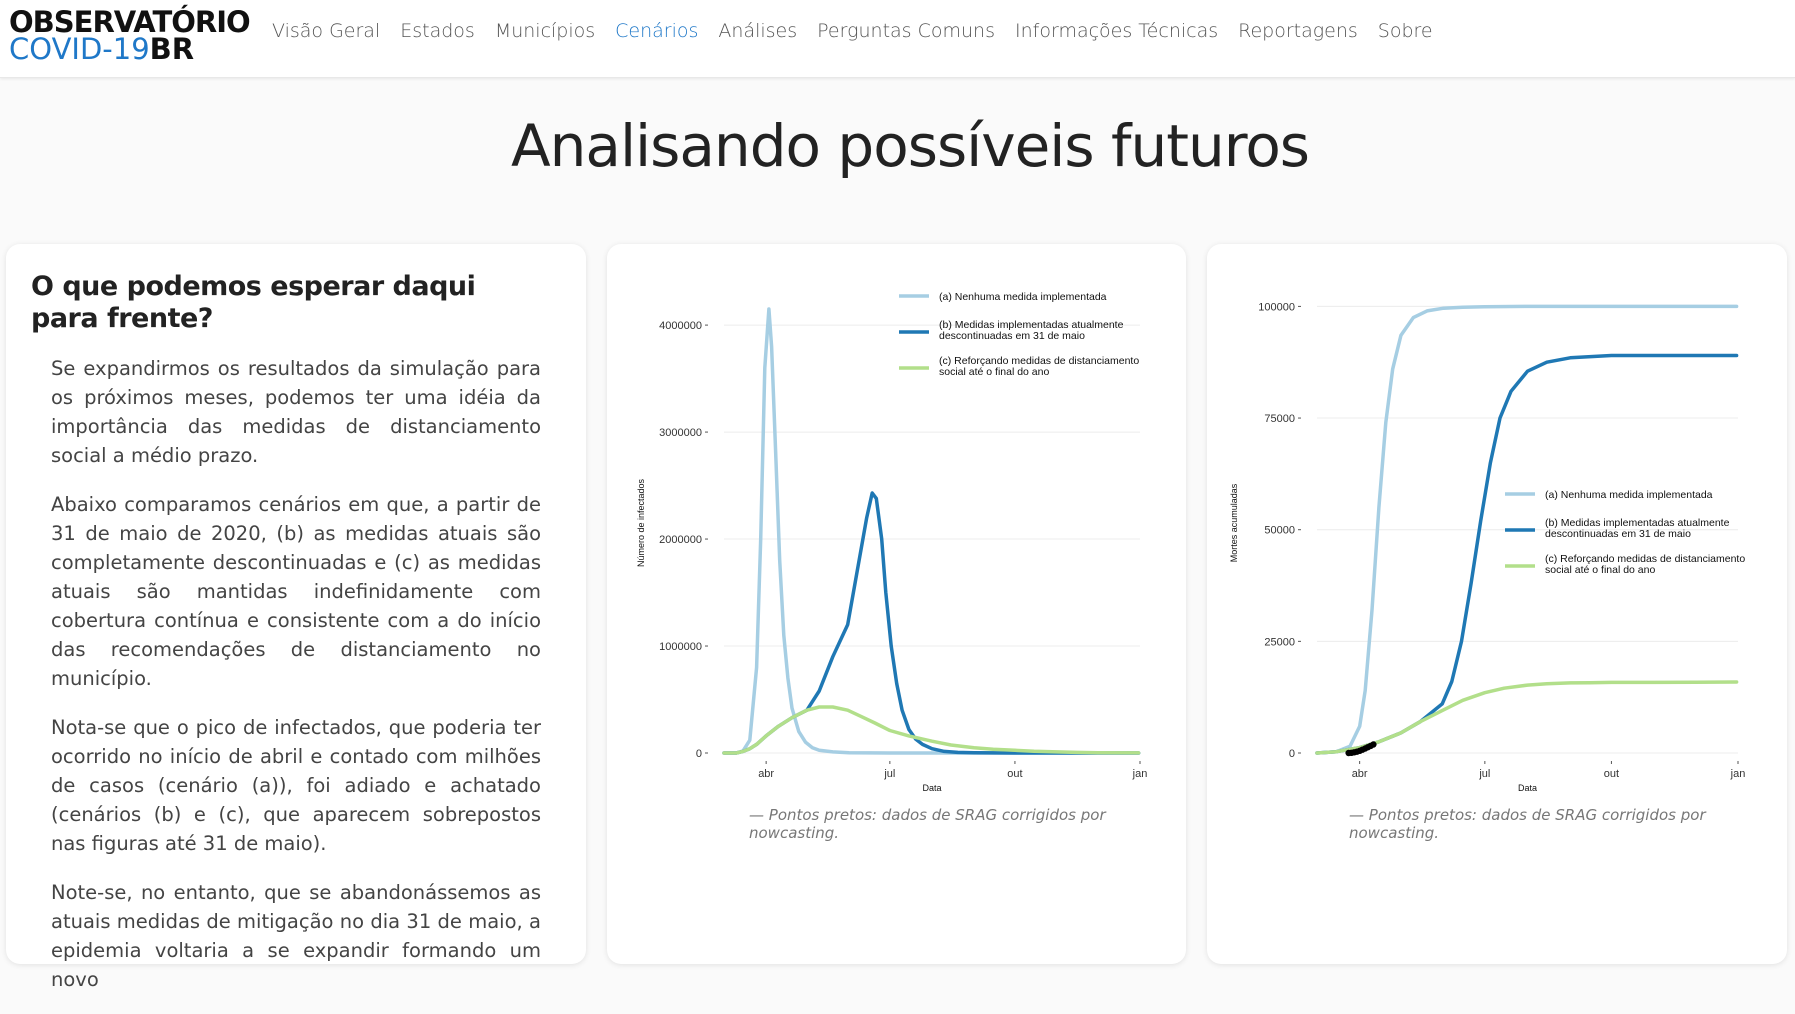 This screenshot has height=1014, width=1795. I want to click on y-tick-label: 50000, so click(1279, 531).